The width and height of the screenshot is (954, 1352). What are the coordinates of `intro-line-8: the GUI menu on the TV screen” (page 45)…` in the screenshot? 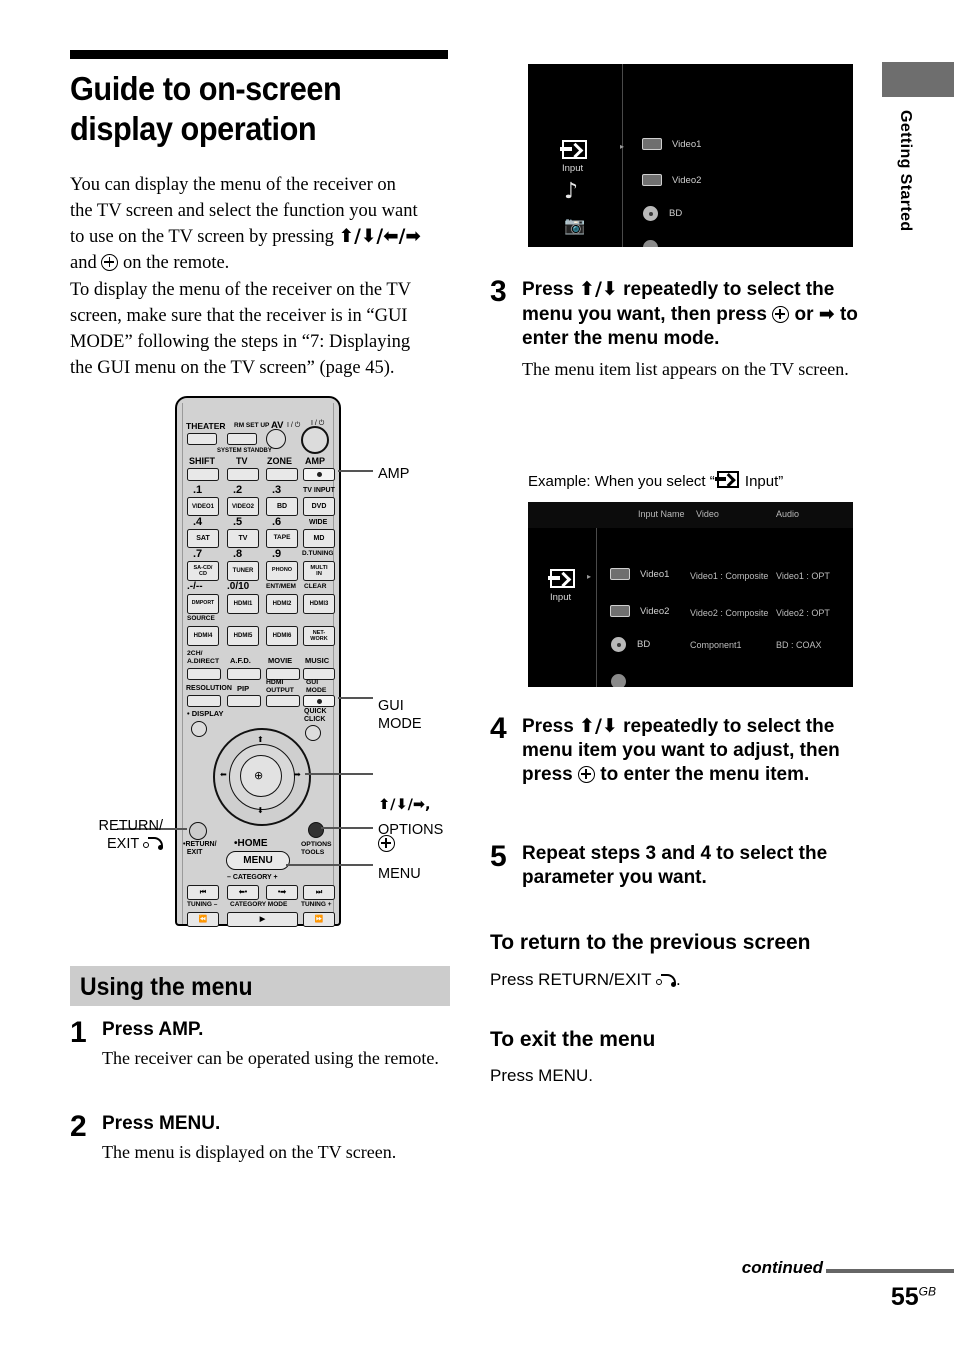 It's located at (232, 368).